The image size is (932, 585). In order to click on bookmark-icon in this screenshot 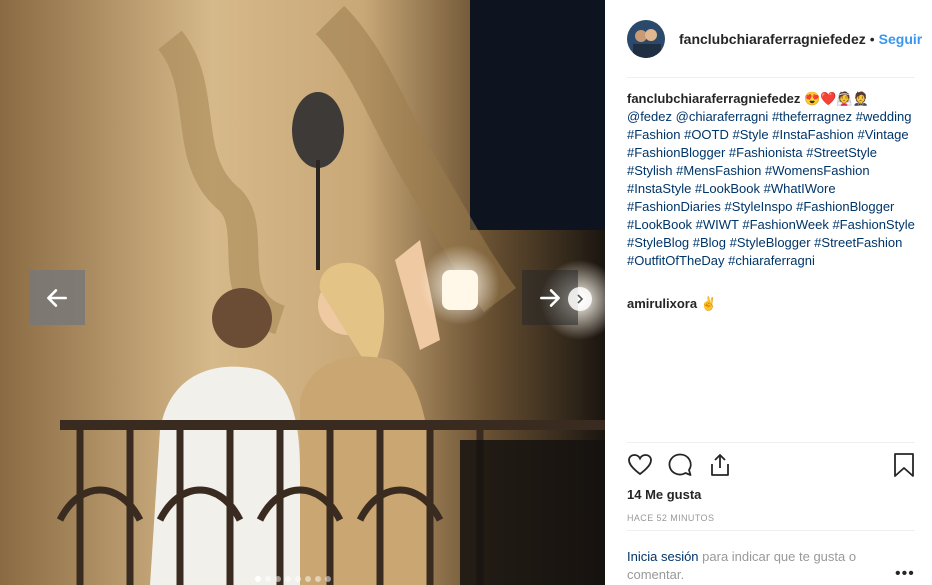, I will do `click(904, 465)`.